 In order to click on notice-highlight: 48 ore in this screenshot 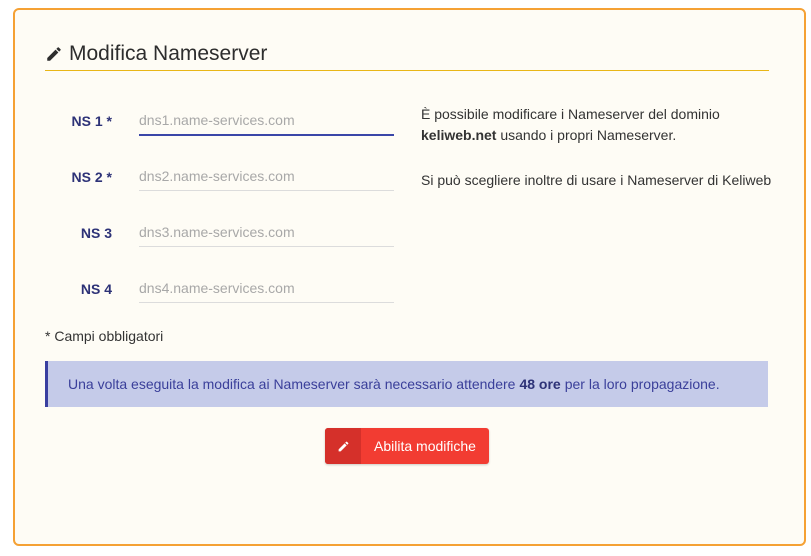, I will do `click(540, 384)`.